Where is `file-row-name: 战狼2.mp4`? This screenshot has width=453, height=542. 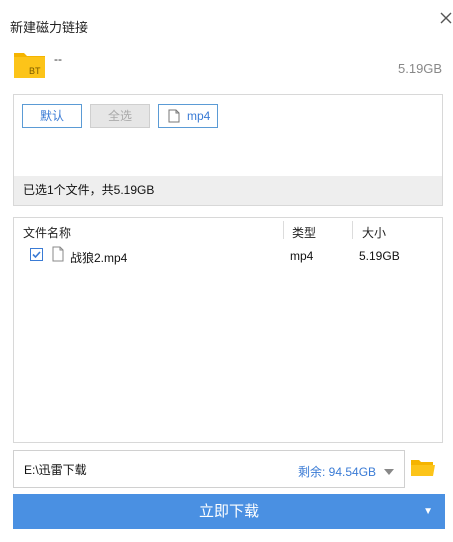
file-row-name: 战狼2.mp4 is located at coordinates (98, 257).